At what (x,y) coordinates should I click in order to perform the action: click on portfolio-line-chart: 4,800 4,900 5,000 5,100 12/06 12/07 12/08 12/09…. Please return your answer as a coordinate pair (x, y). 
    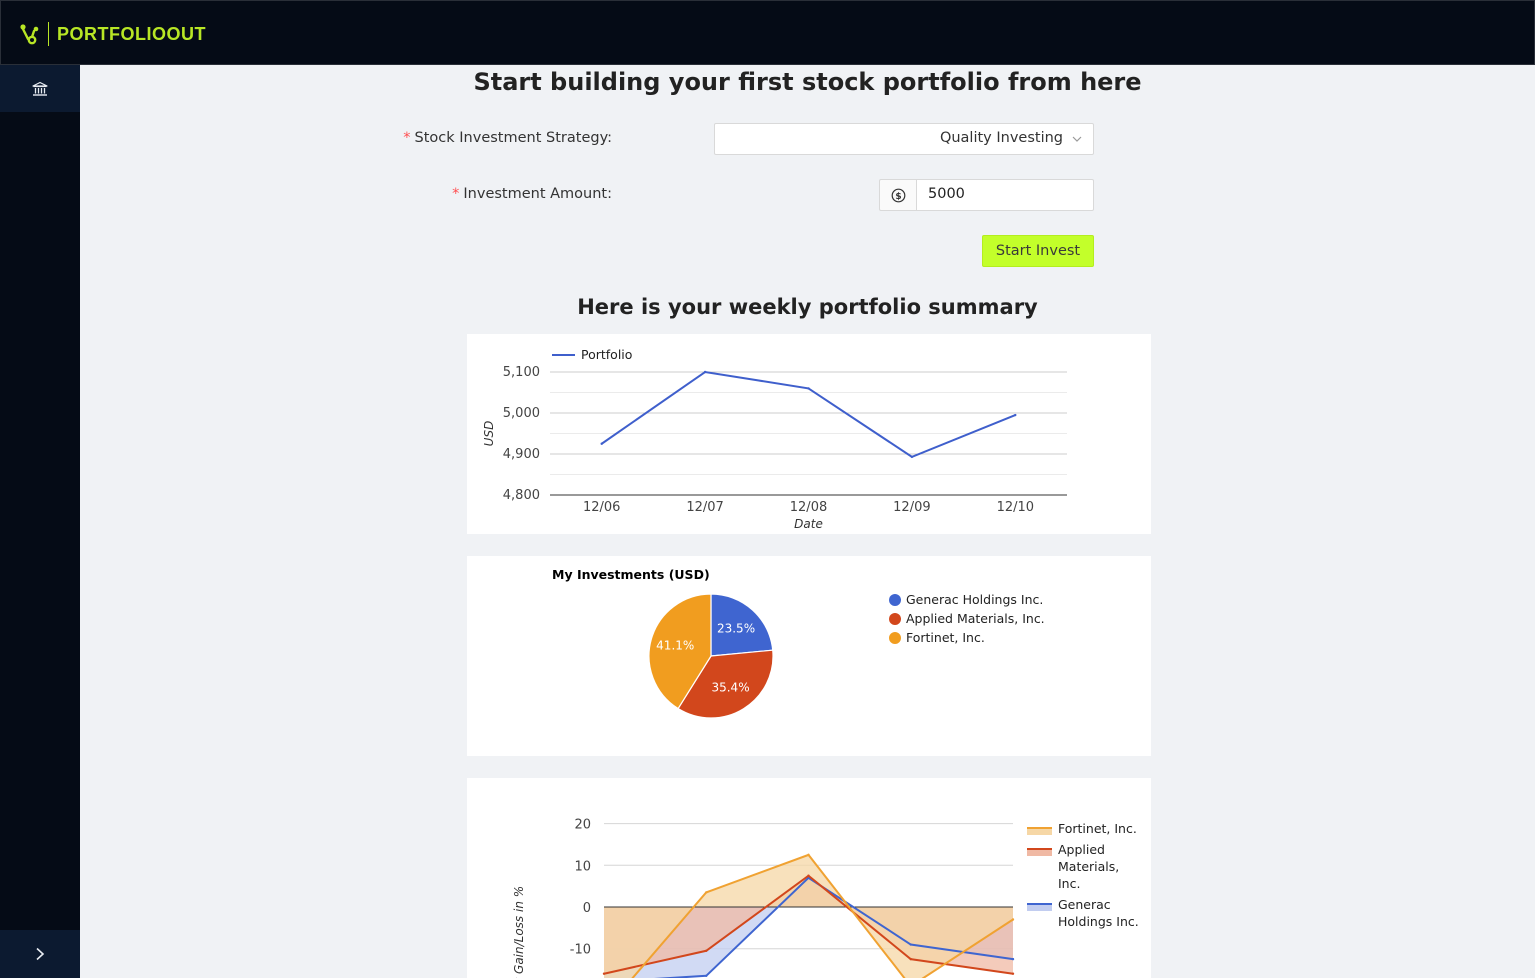
    Looking at the image, I should click on (774, 439).